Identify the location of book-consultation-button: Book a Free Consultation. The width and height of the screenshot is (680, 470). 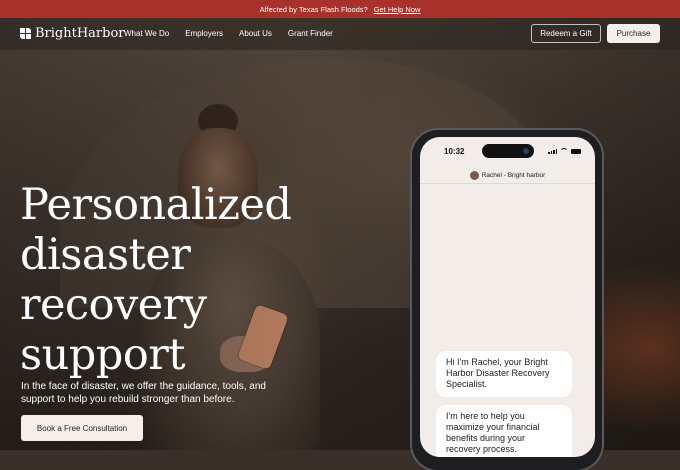
(82, 428).